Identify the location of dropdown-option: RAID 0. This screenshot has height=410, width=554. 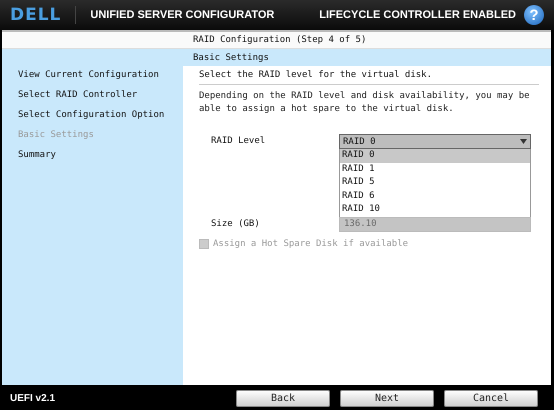
(435, 156).